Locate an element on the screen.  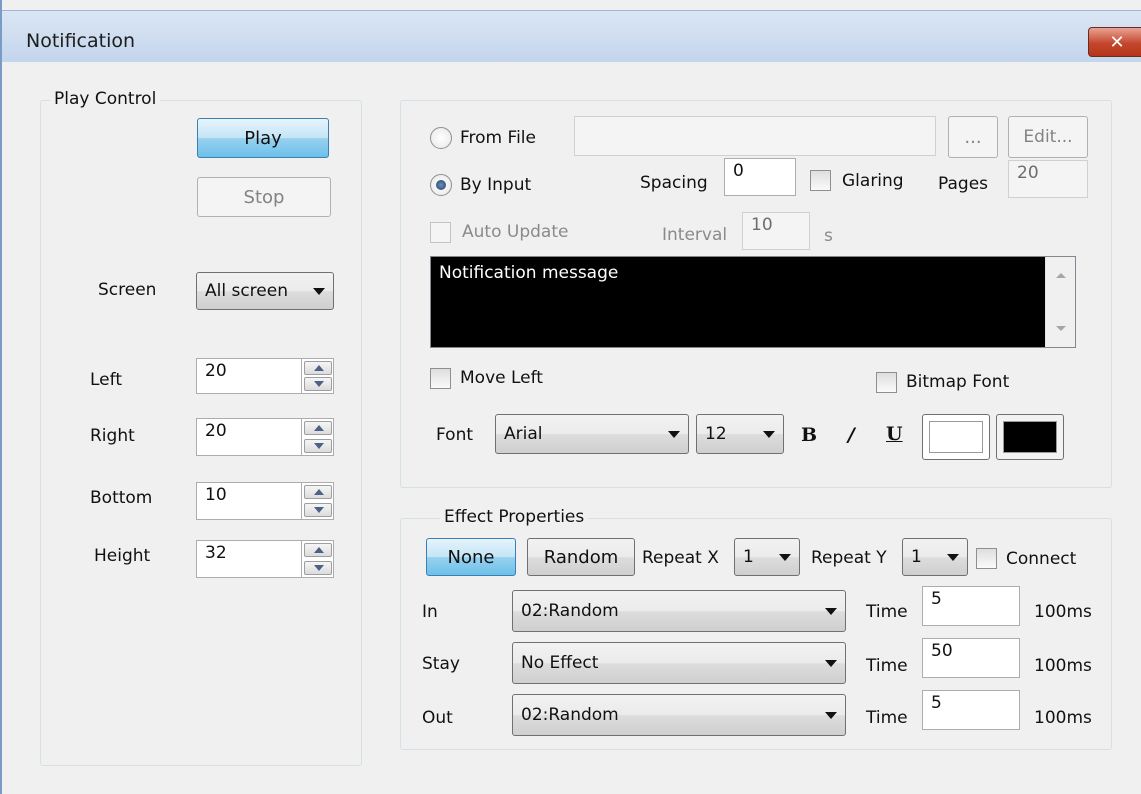
repeat-x-value: 1 is located at coordinates (748, 557).